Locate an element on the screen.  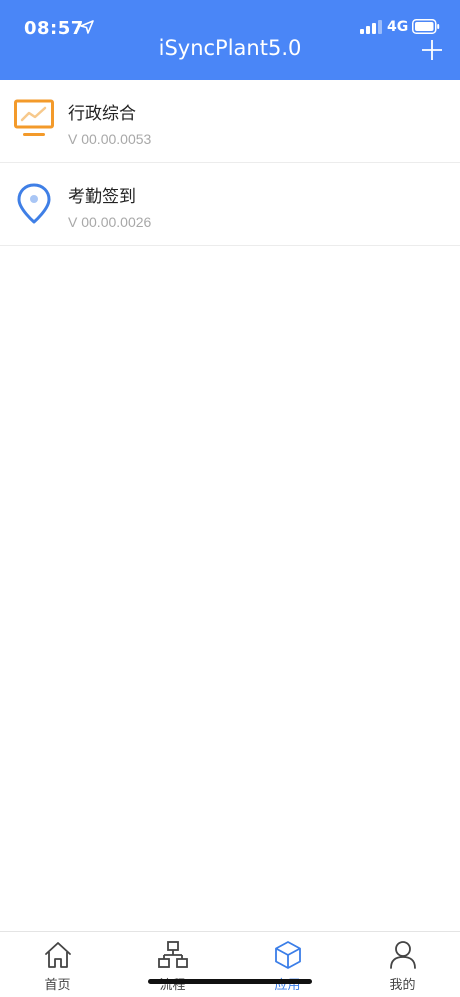
tab-me: 我的 is located at coordinates (402, 964).